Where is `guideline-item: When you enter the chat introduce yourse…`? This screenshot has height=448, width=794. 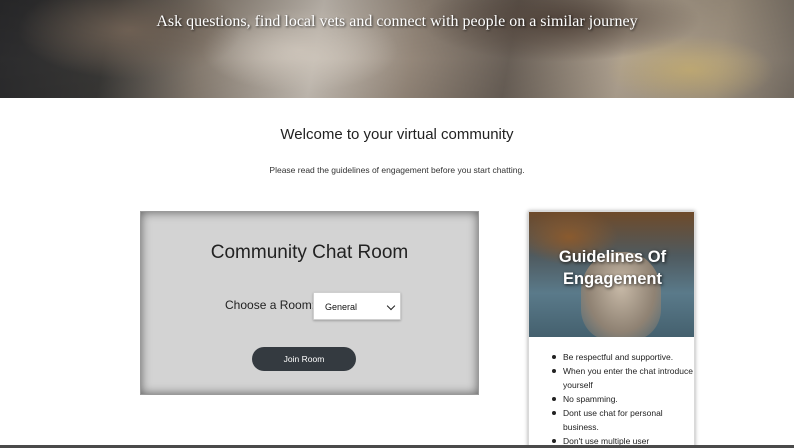 guideline-item: When you enter the chat introduce yourse… is located at coordinates (621, 378).